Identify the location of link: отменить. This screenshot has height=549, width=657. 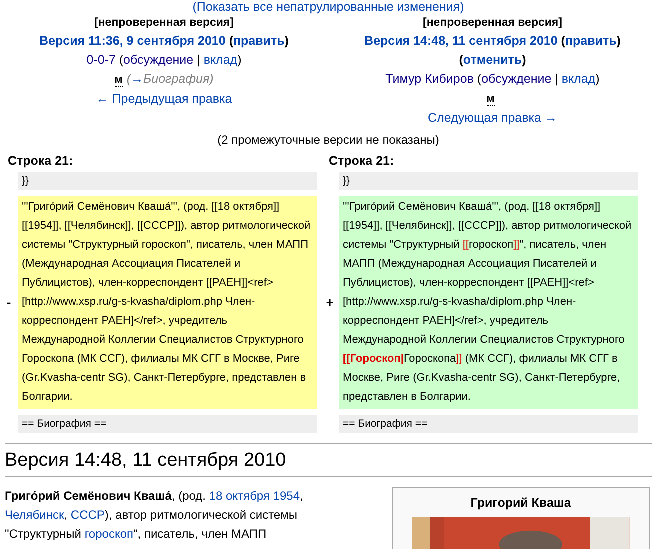
(492, 60).